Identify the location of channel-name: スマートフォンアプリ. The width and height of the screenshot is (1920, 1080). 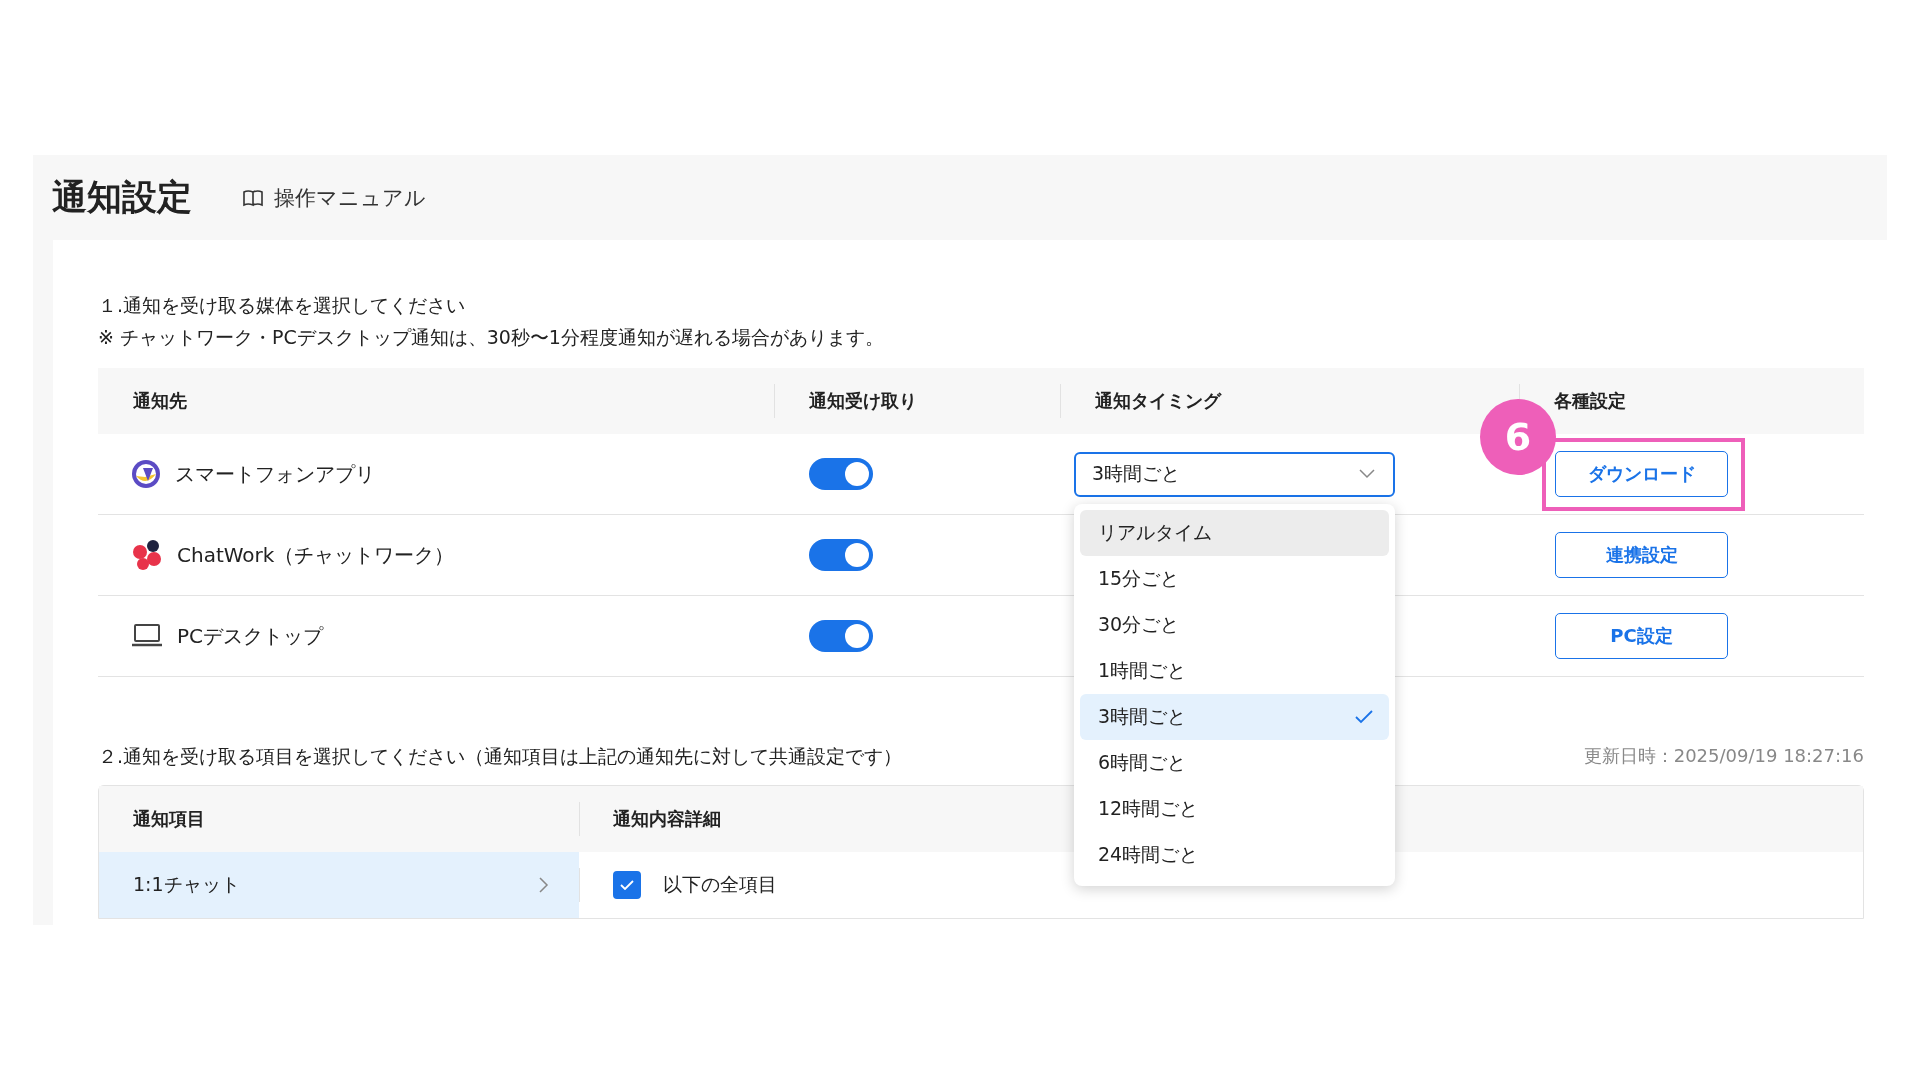
(275, 474).